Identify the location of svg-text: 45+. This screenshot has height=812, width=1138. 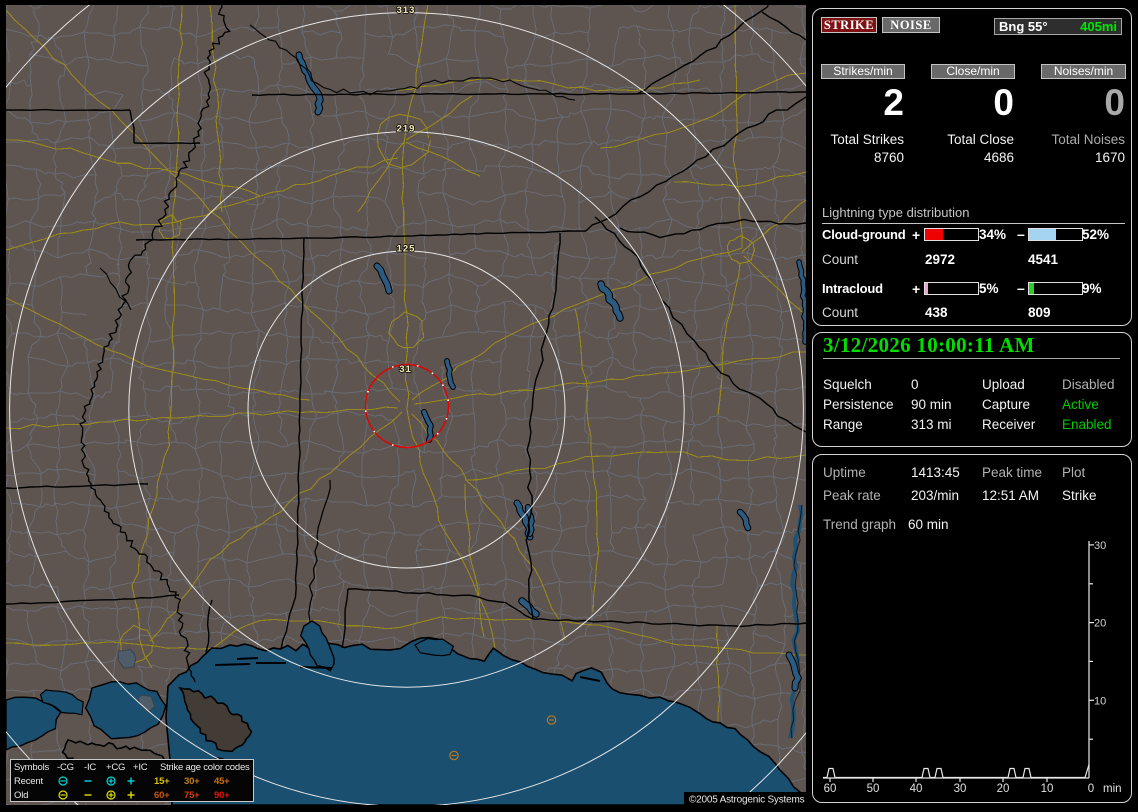
(222, 781).